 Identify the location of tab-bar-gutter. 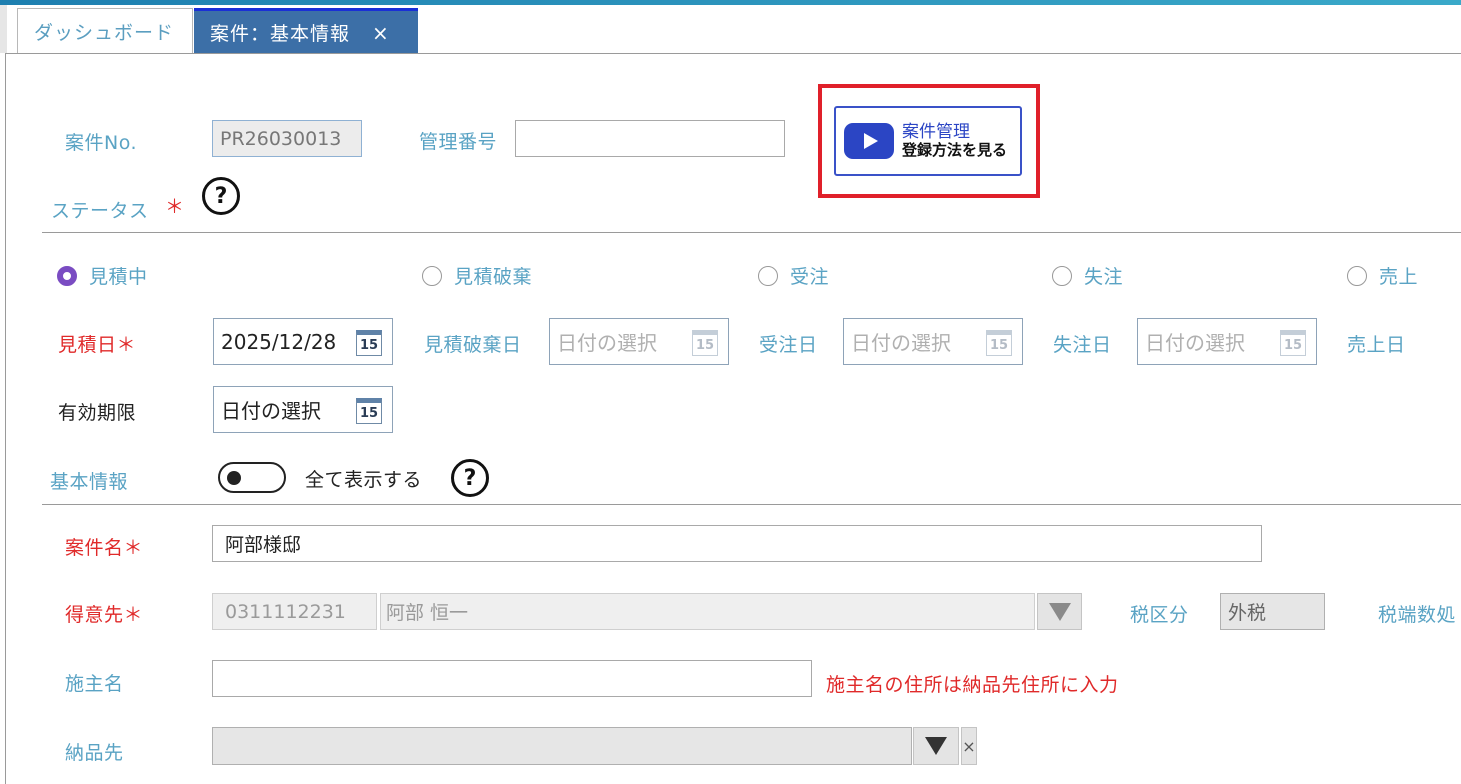
(3, 29).